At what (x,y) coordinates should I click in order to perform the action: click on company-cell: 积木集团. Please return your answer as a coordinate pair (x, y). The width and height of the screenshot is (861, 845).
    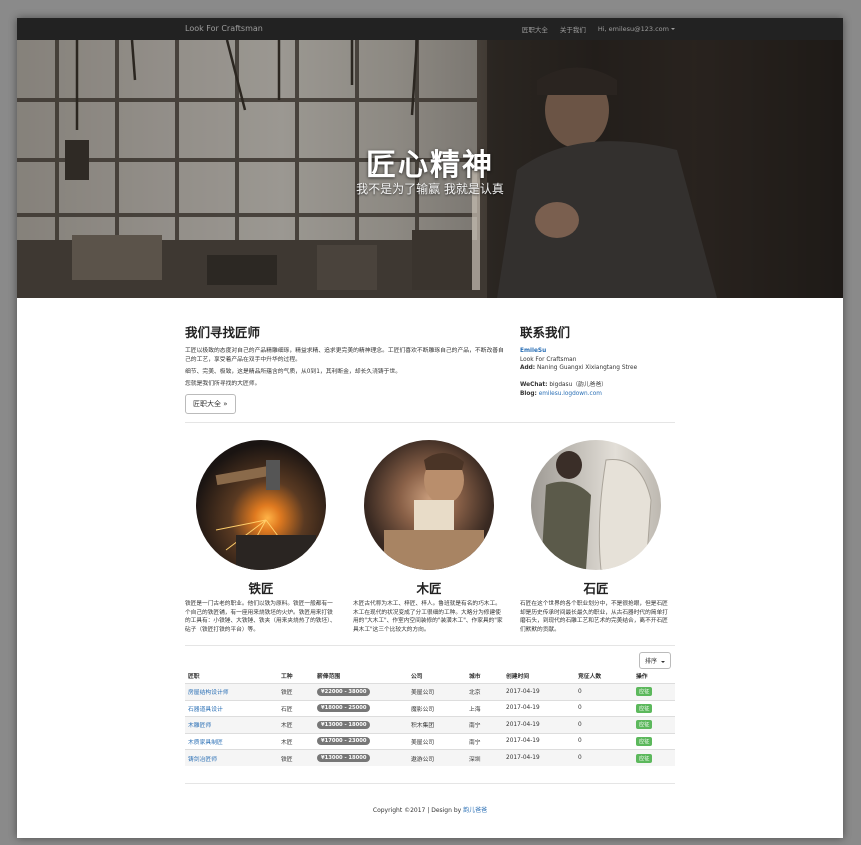
    Looking at the image, I should click on (437, 724).